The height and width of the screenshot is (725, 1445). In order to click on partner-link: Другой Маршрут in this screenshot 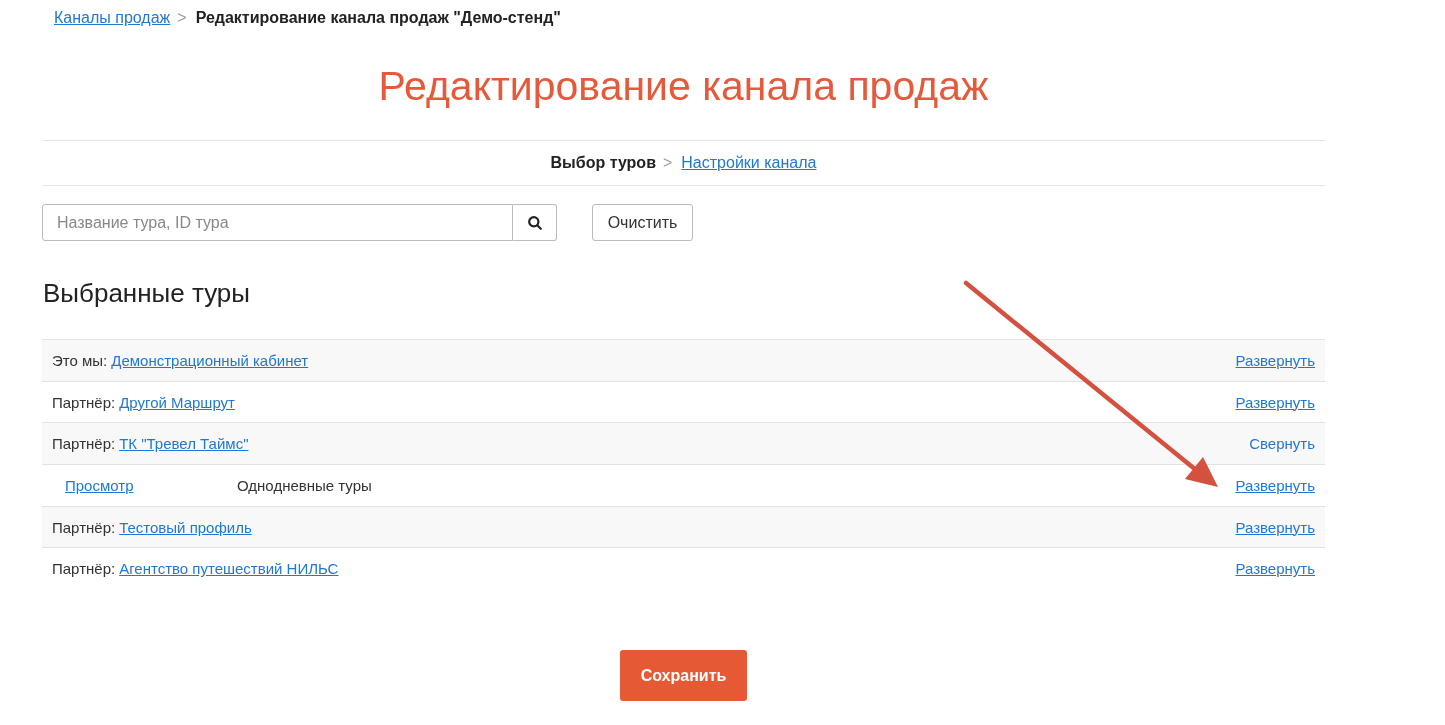, I will do `click(177, 402)`.